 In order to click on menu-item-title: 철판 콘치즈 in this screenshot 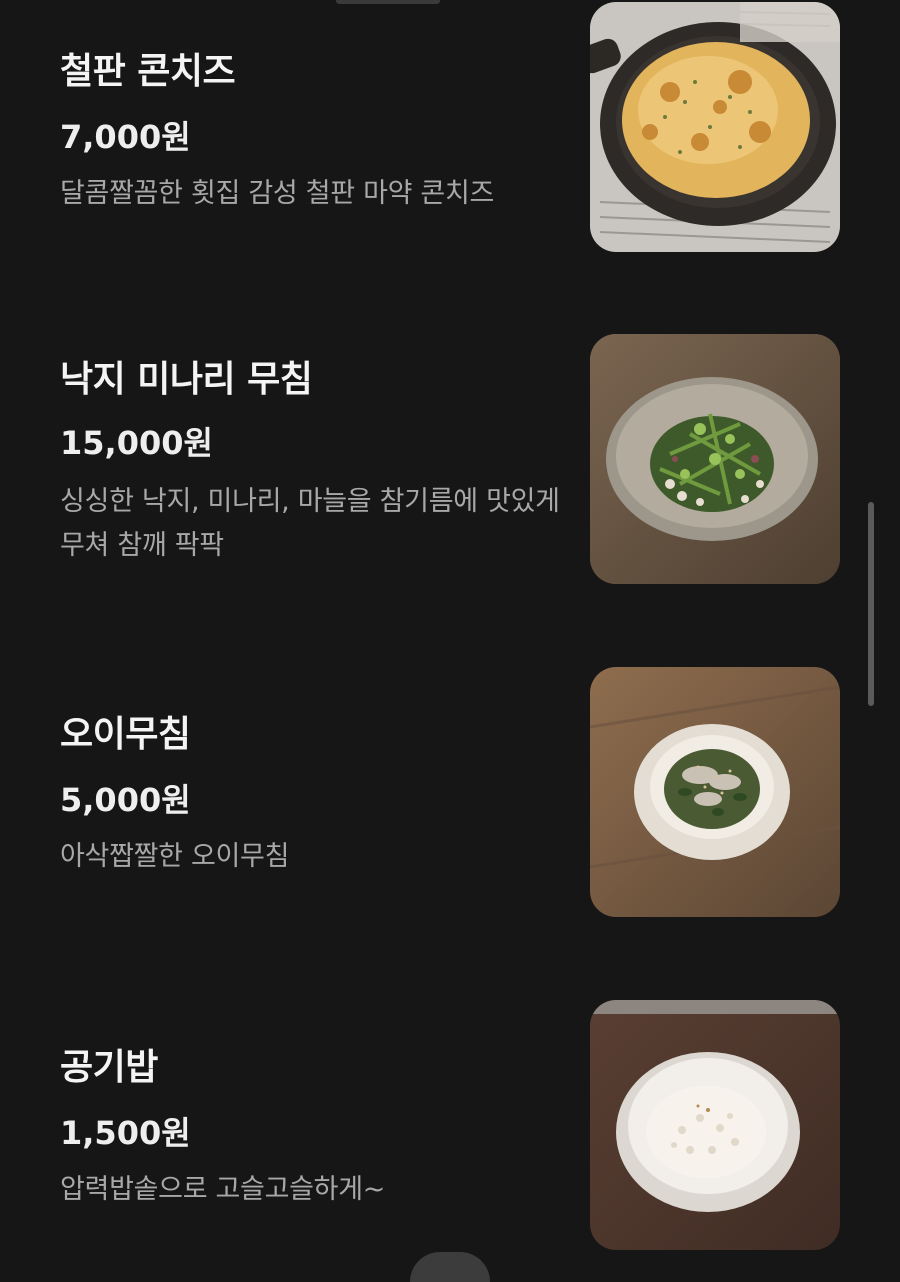, I will do `click(148, 71)`.